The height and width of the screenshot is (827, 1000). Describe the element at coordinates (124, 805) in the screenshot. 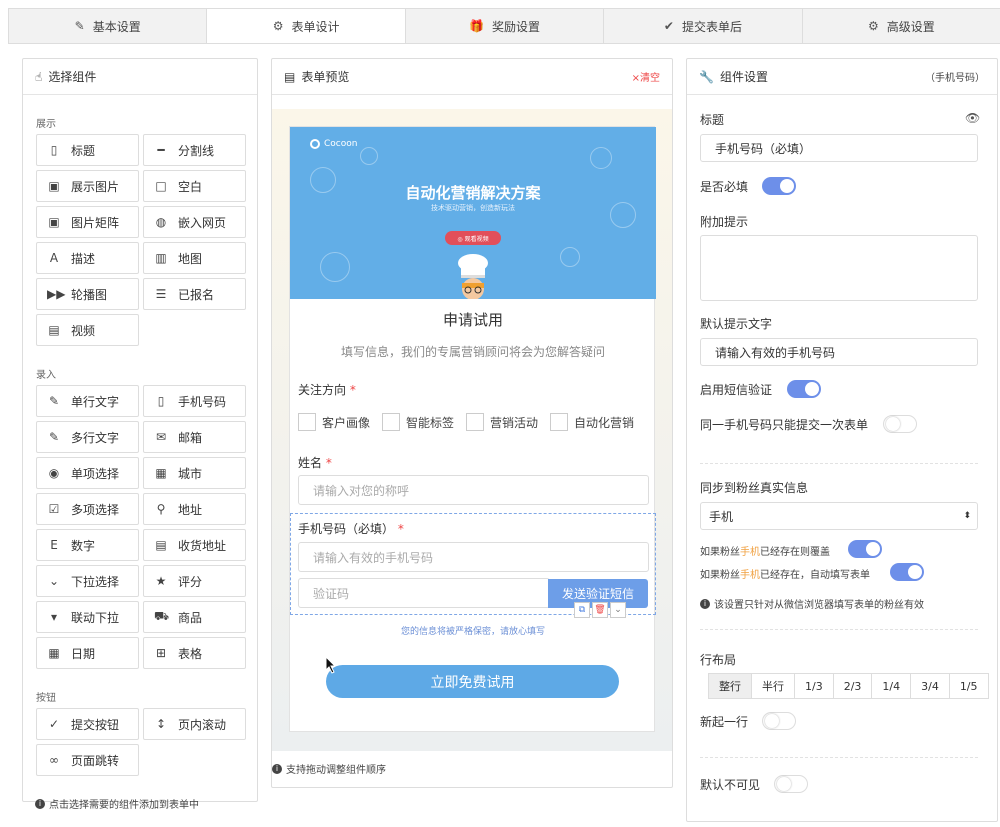

I see `hint-text: 点击选择需要的组件添加到表单中` at that location.